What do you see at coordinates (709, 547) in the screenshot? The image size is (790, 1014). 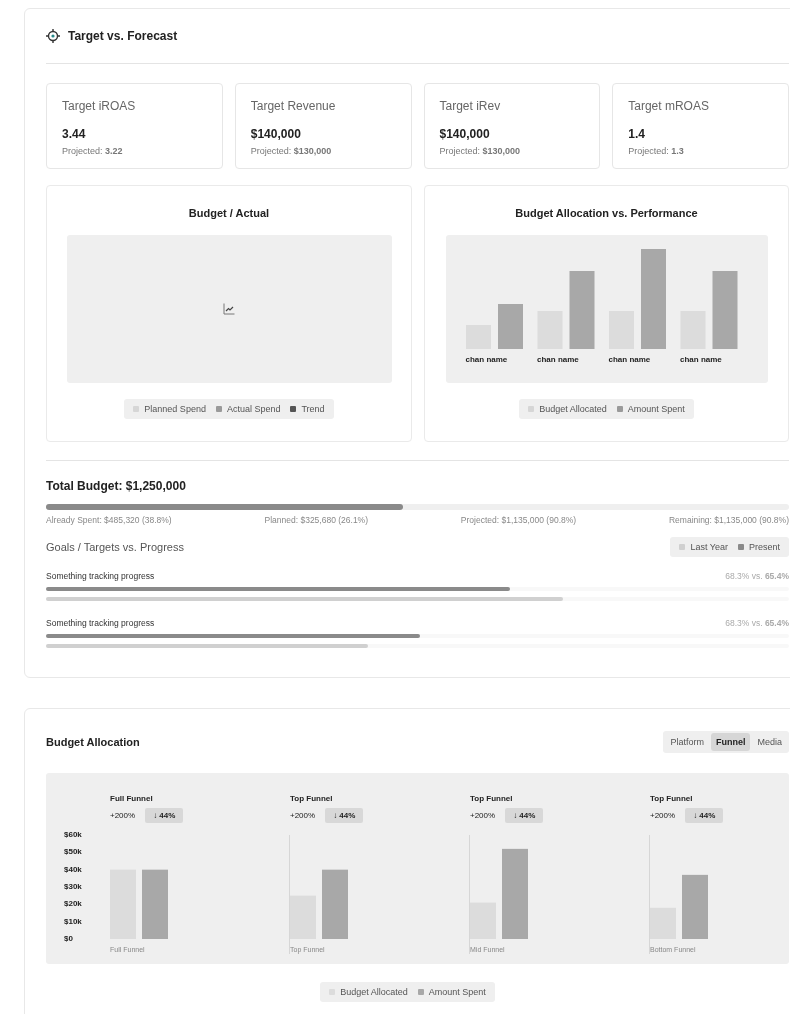 I see `legend-label: Last Year` at bounding box center [709, 547].